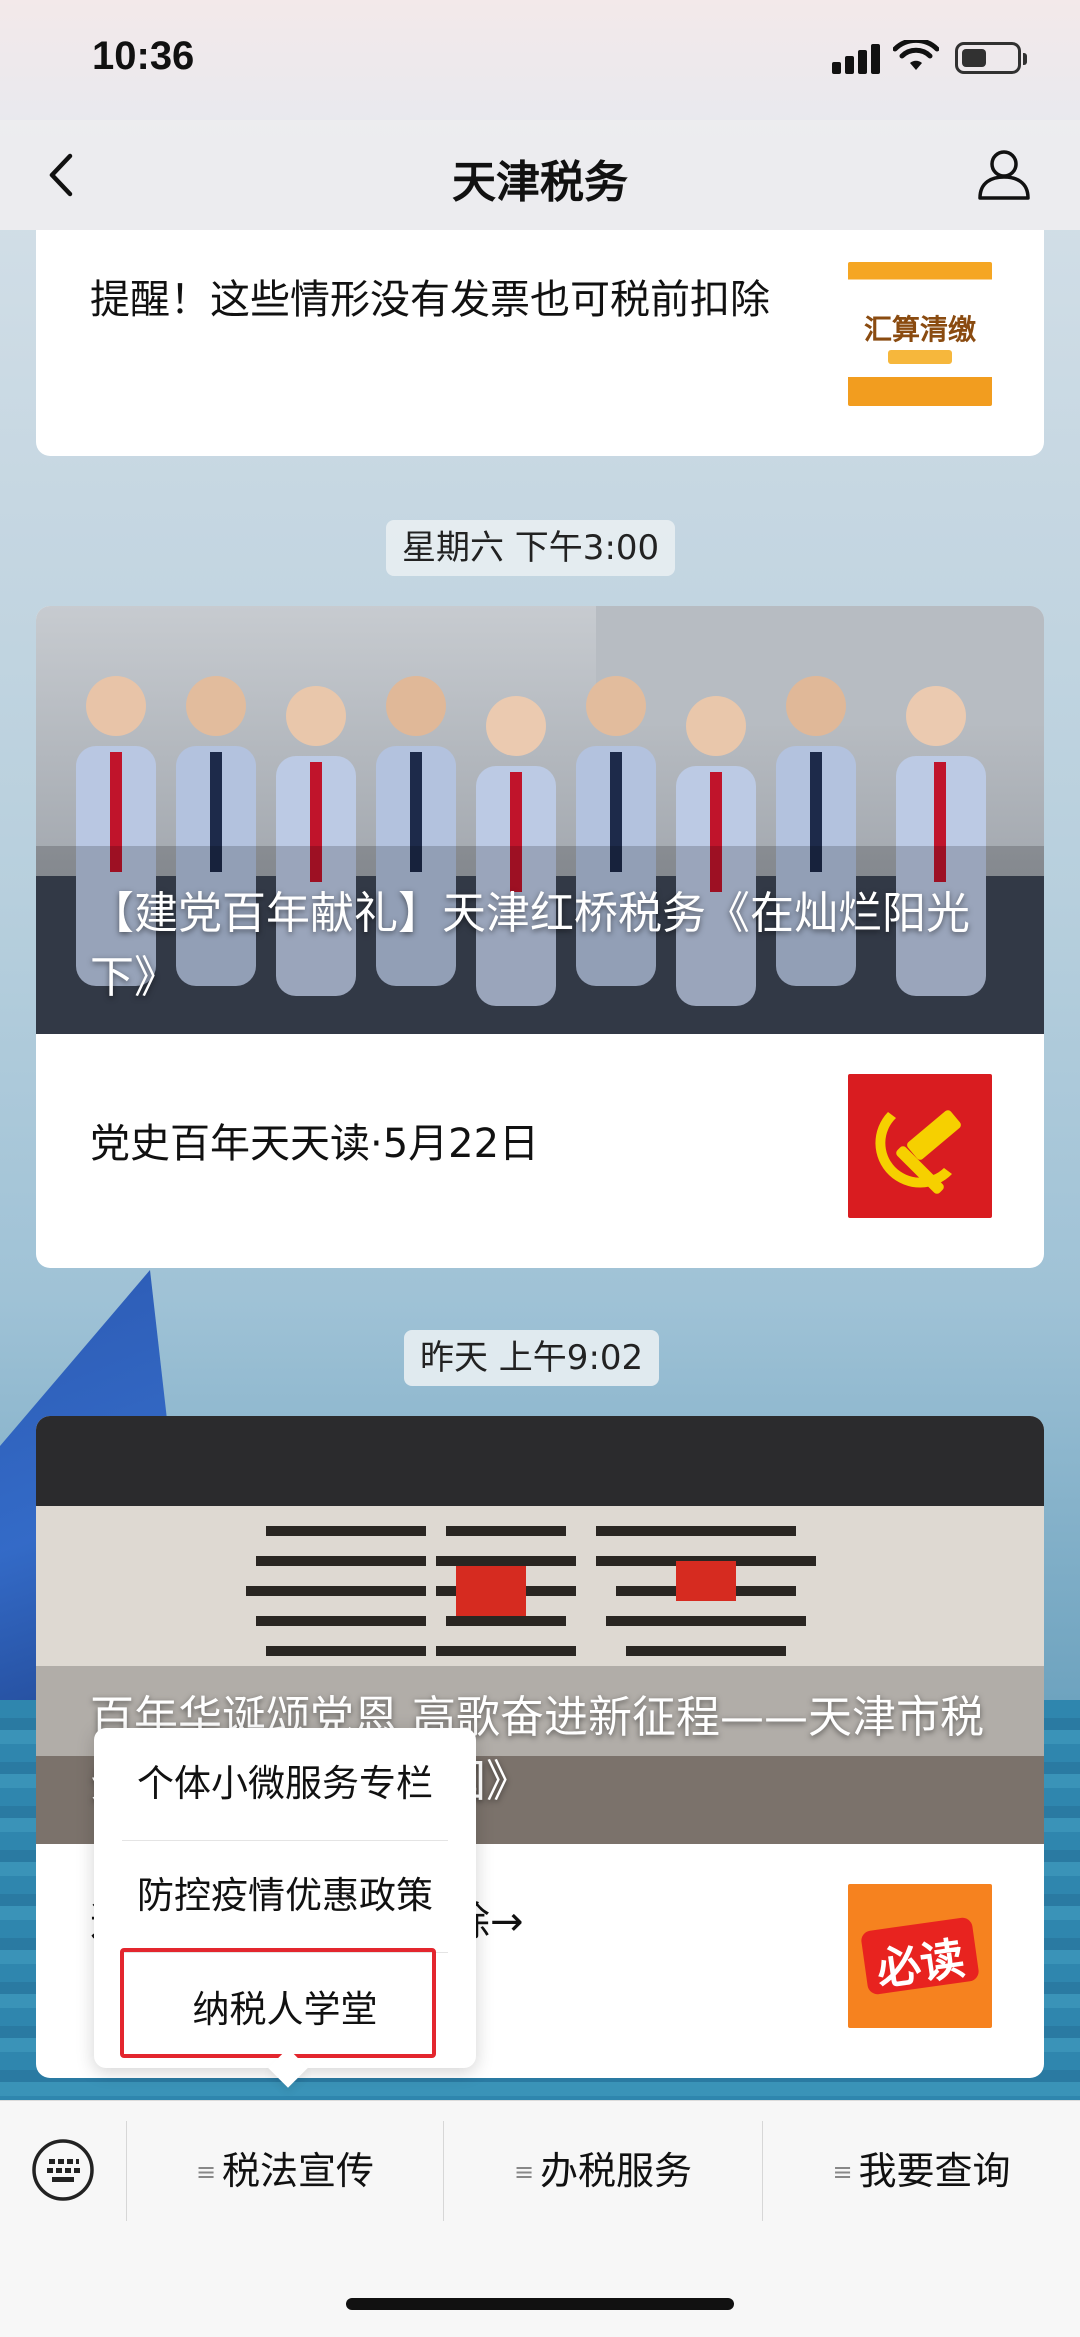 The width and height of the screenshot is (1080, 2337). What do you see at coordinates (298, 2171) in the screenshot?
I see `menu-item-label: 税法宣传` at bounding box center [298, 2171].